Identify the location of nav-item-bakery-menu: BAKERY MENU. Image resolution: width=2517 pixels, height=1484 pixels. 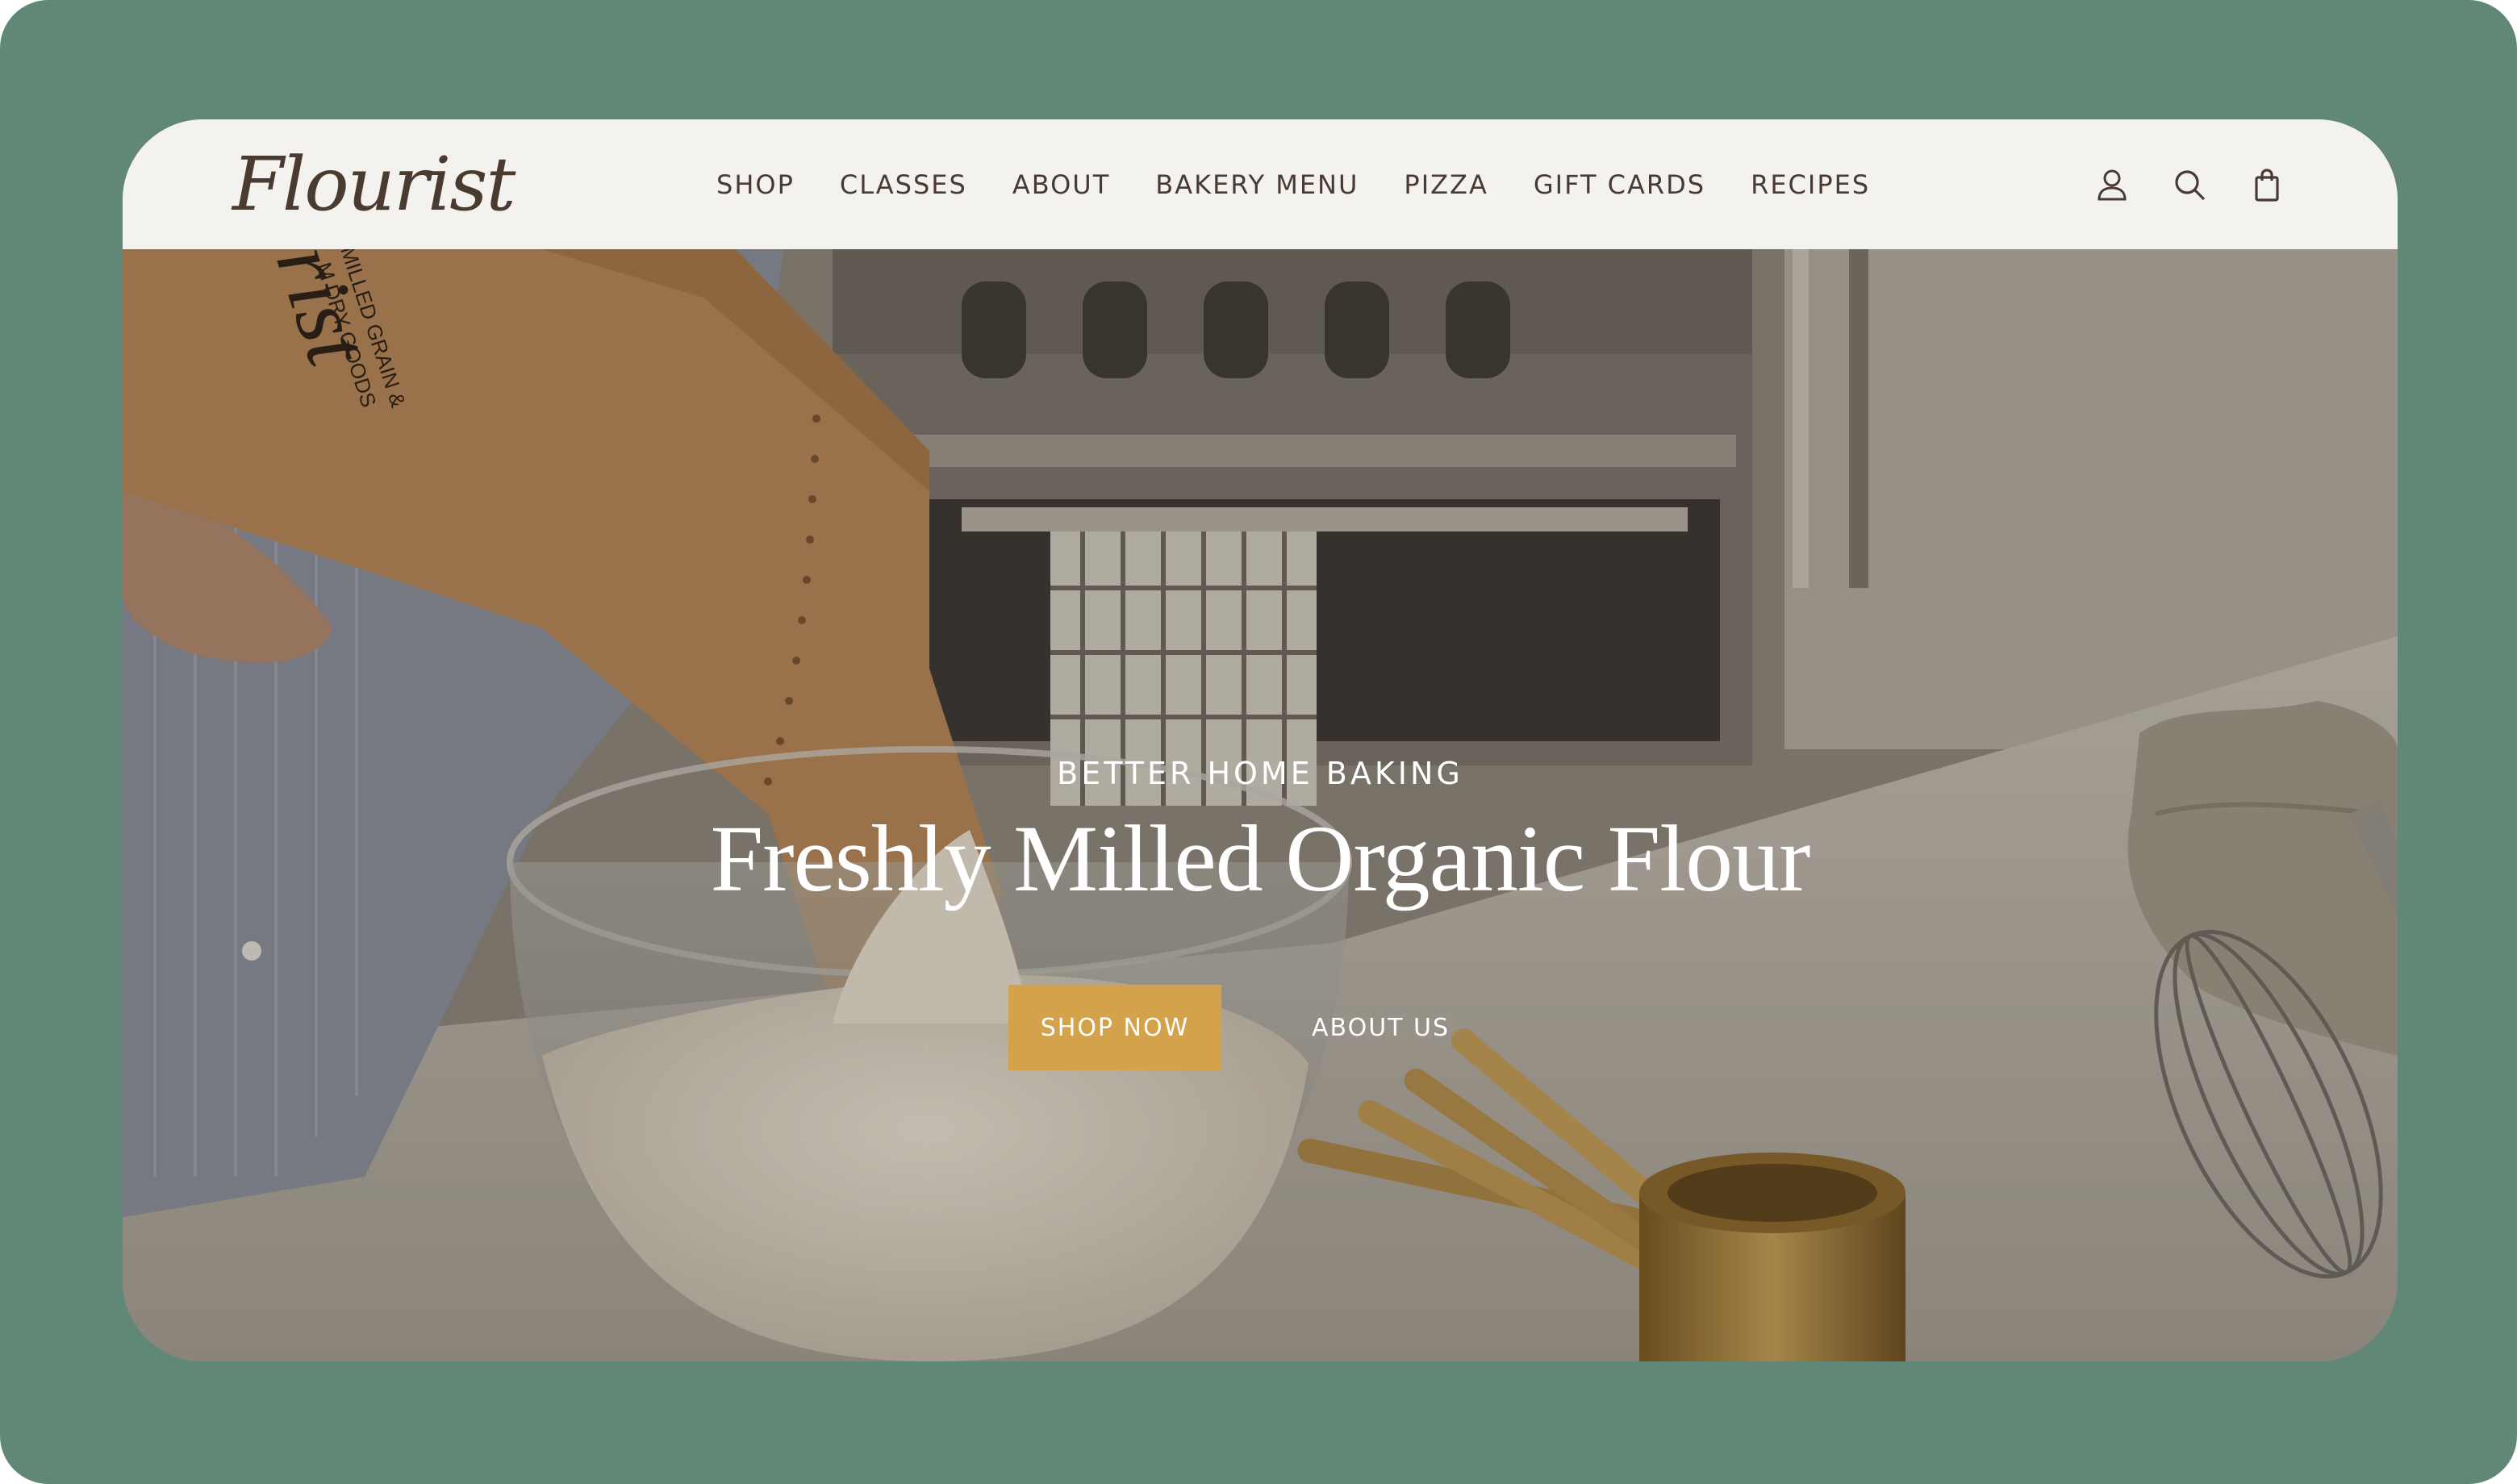
(1257, 185).